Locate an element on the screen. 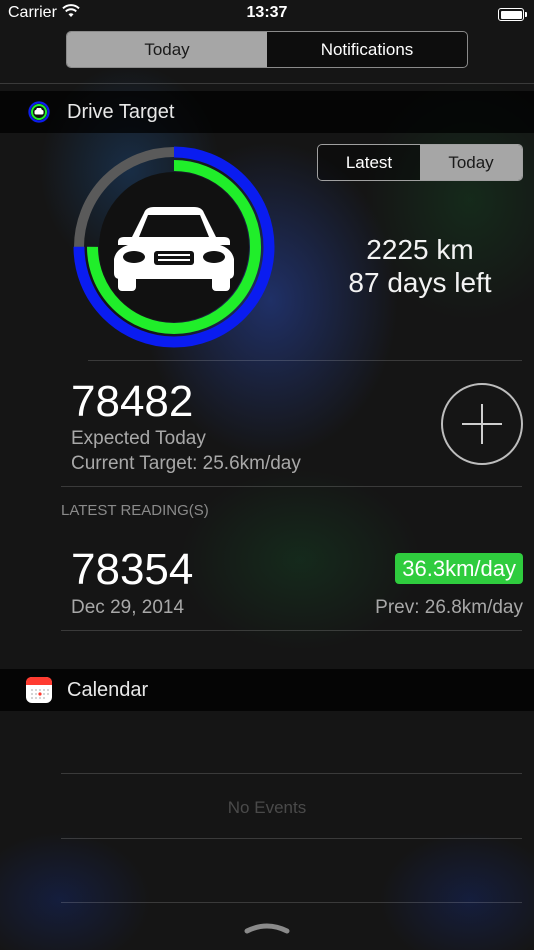  car-gauge-app-icon is located at coordinates (39, 114).